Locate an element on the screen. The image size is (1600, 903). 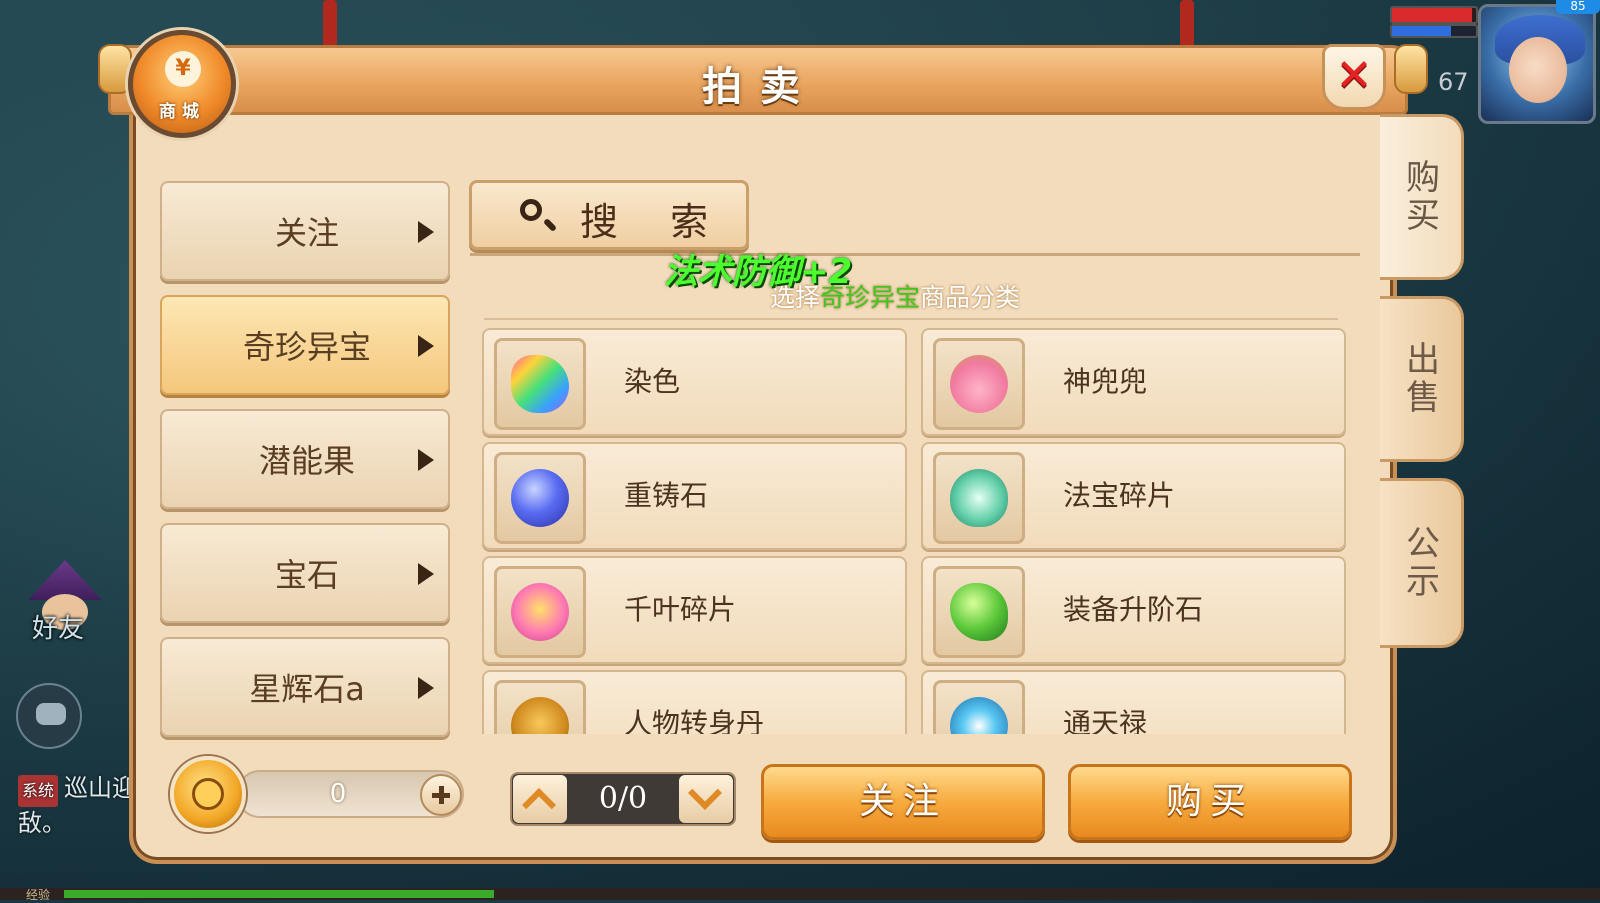
item-upgrade-stone: 装备升阶石 is located at coordinates (1133, 610).